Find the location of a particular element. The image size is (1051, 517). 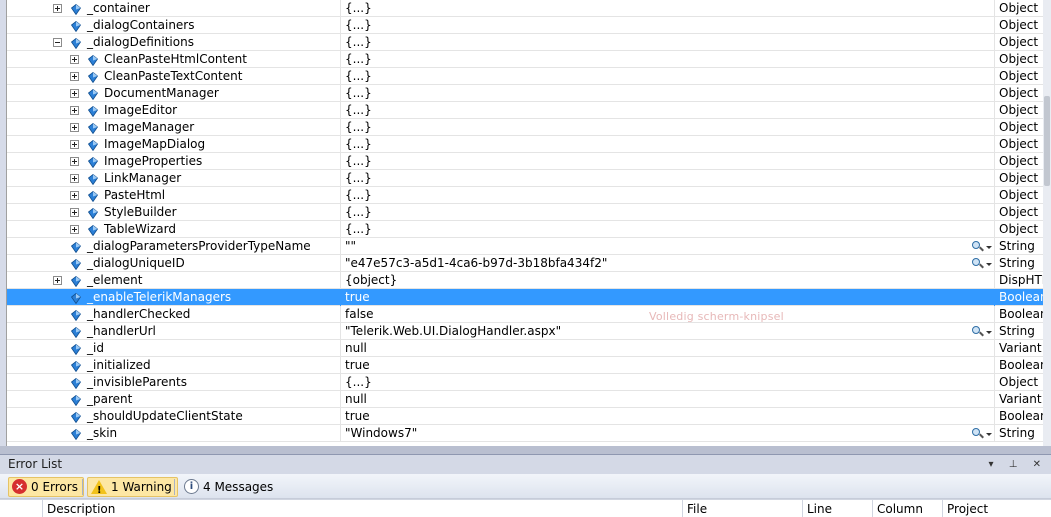

watch-row: DocumentManager {...} Object is located at coordinates (529, 93).